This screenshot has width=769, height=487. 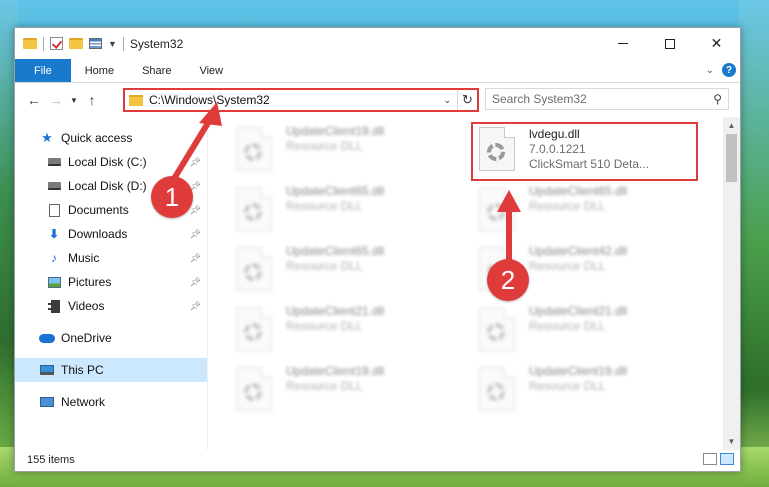 I want to click on tiles-view-icon, so click(x=727, y=459).